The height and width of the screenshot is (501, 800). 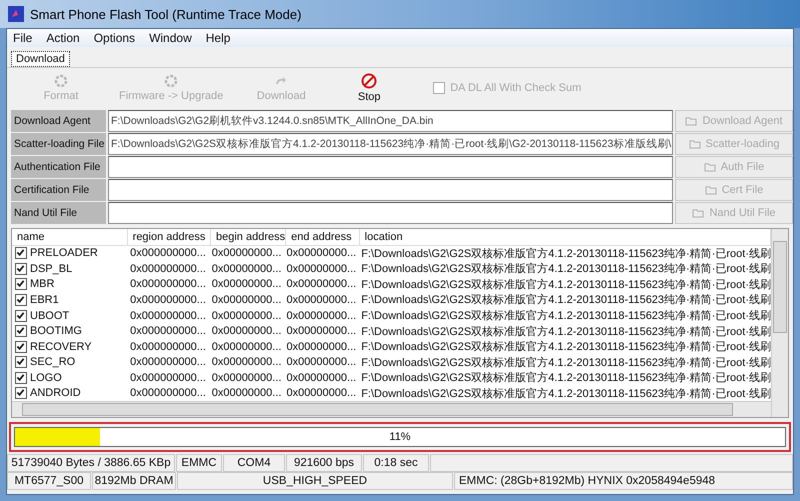 What do you see at coordinates (166, 14) in the screenshot?
I see `window-title: Smart Phone Flash Tool (Runtime Trace Mode)` at bounding box center [166, 14].